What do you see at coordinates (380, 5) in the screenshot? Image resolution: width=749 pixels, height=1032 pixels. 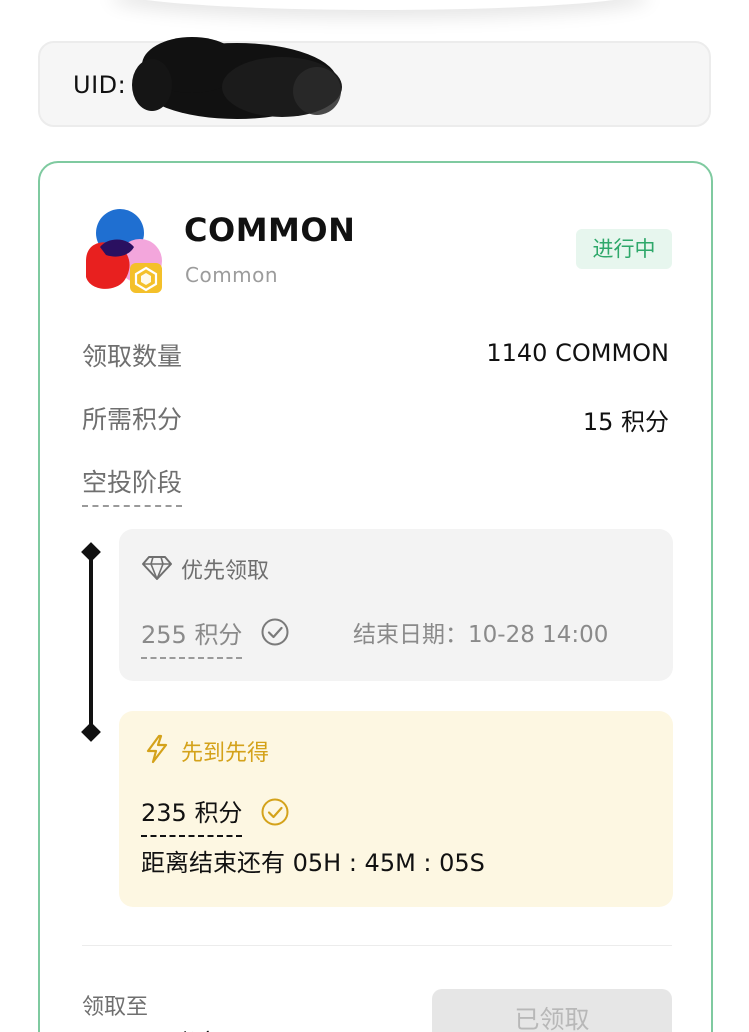 I see `top-shadow` at bounding box center [380, 5].